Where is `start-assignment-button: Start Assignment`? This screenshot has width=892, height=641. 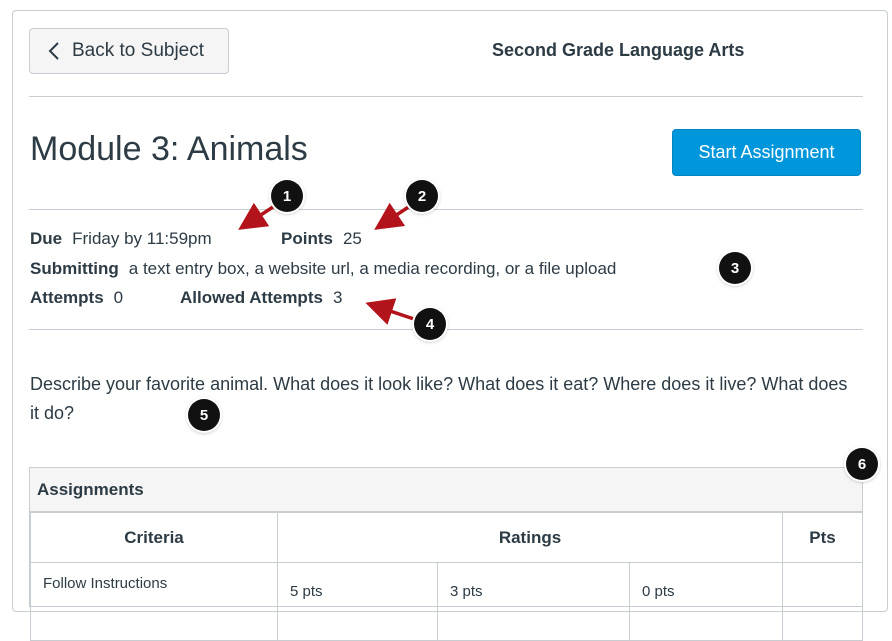
start-assignment-button: Start Assignment is located at coordinates (766, 152).